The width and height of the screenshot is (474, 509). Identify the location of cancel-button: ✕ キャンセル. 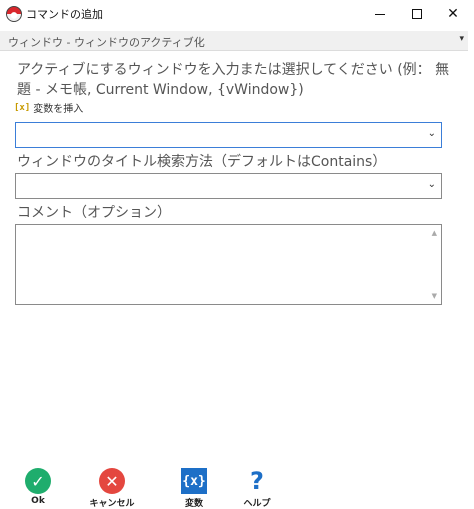
(112, 488).